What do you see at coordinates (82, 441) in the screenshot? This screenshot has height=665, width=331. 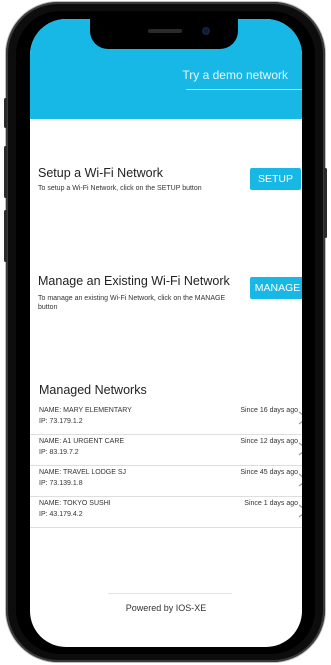 I see `network-name: NAME: A1 URGENT CARE` at bounding box center [82, 441].